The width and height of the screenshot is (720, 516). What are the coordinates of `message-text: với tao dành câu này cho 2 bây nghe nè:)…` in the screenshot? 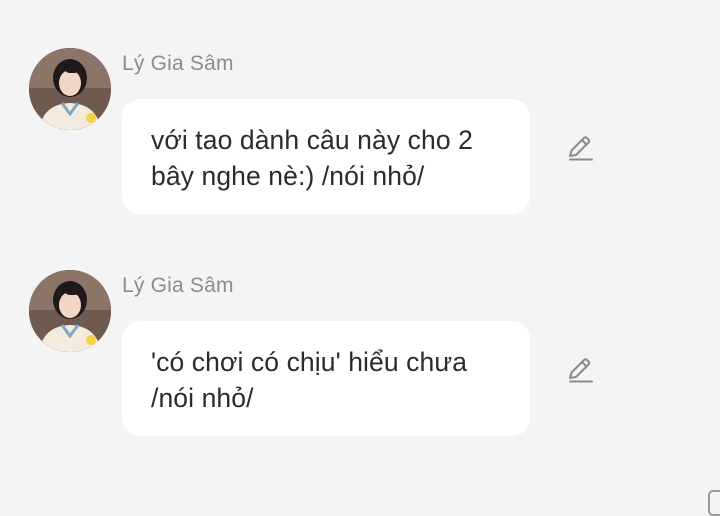 It's located at (312, 158).